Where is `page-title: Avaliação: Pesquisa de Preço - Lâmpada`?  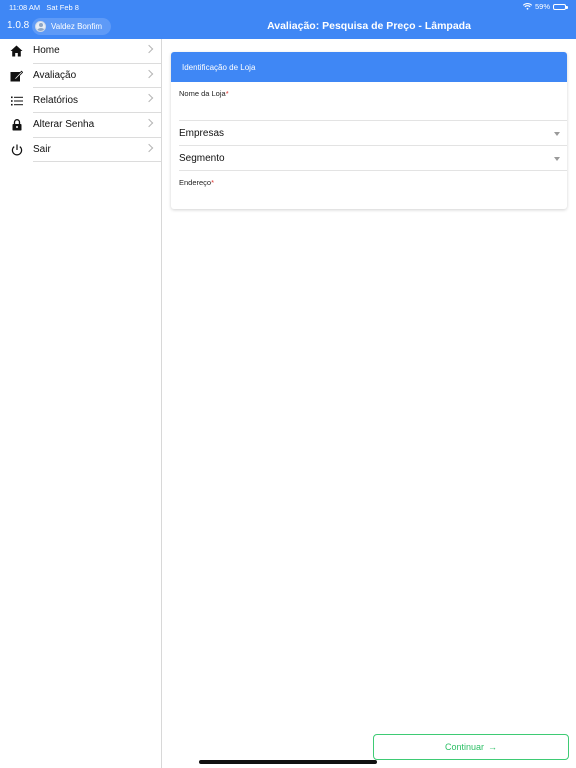
page-title: Avaliação: Pesquisa de Preço - Lâmpada is located at coordinates (369, 26).